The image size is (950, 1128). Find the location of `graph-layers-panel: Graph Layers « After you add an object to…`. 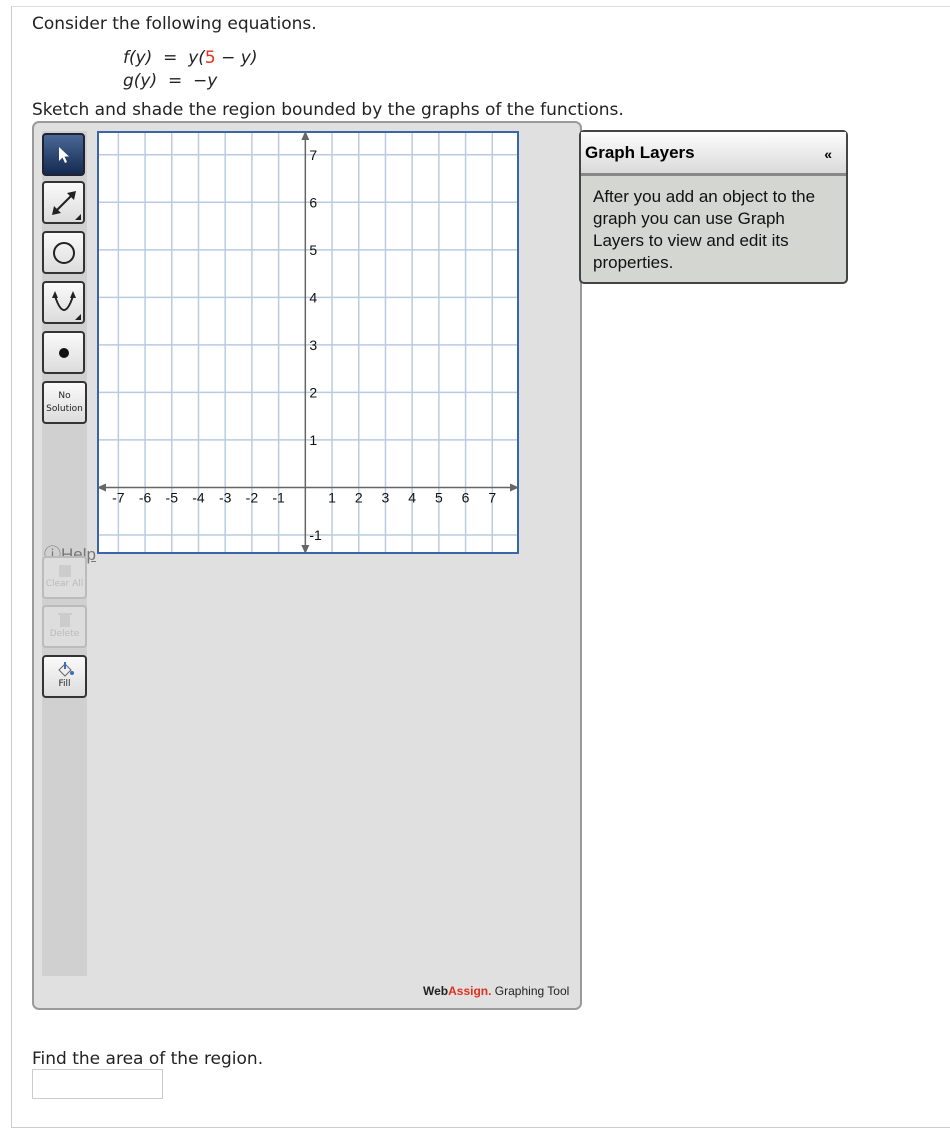

graph-layers-panel: Graph Layers « After you add an object to… is located at coordinates (713, 207).